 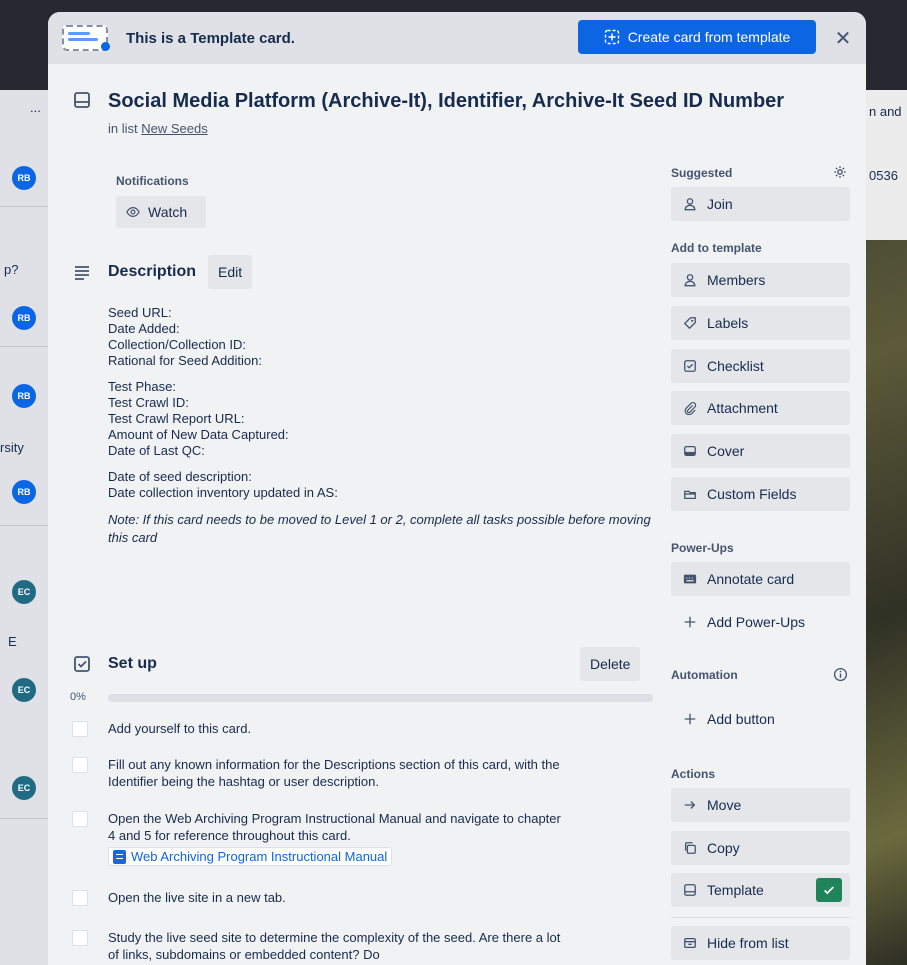 I want to click on copy-icon, so click(x=690, y=848).